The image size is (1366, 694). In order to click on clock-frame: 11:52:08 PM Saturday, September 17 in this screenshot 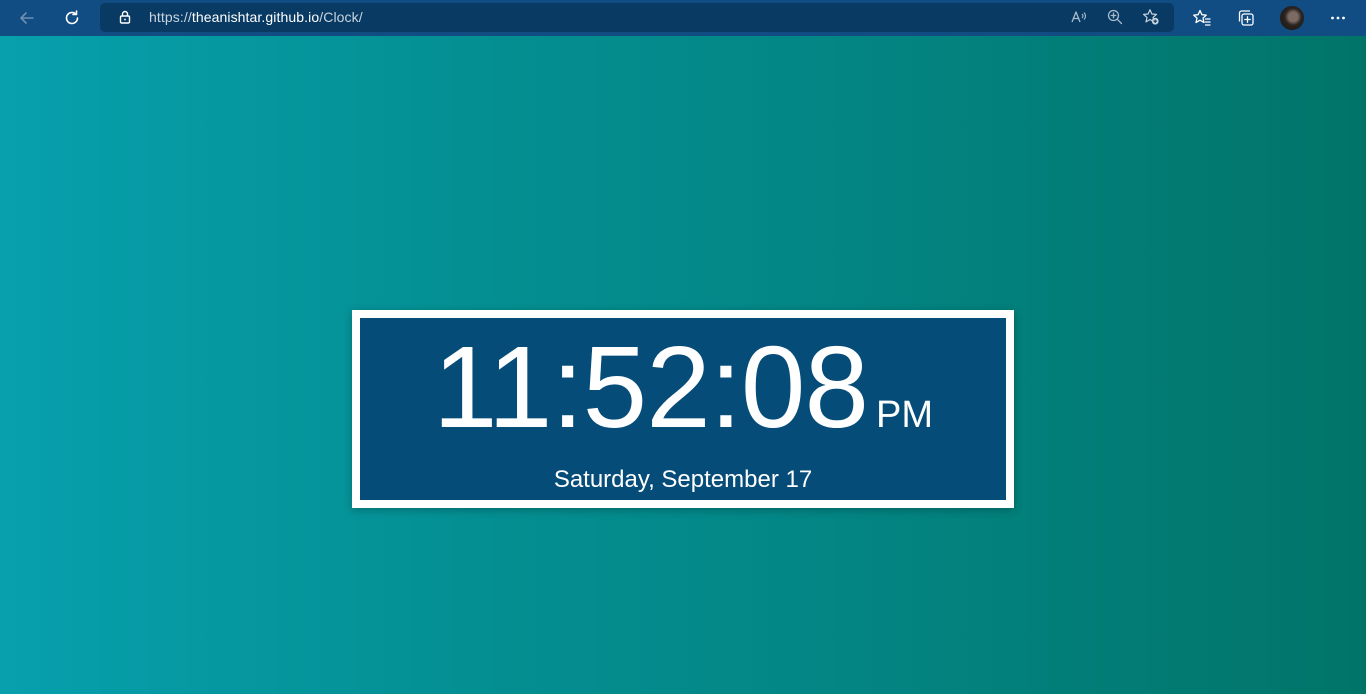, I will do `click(683, 409)`.